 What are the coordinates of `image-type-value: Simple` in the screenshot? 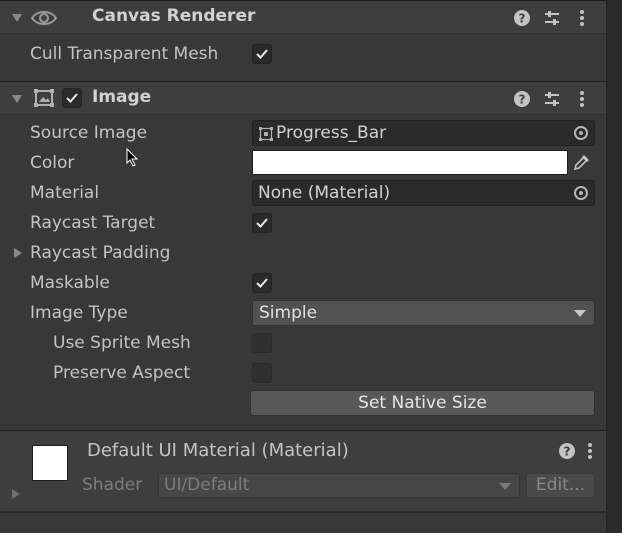 It's located at (288, 313).